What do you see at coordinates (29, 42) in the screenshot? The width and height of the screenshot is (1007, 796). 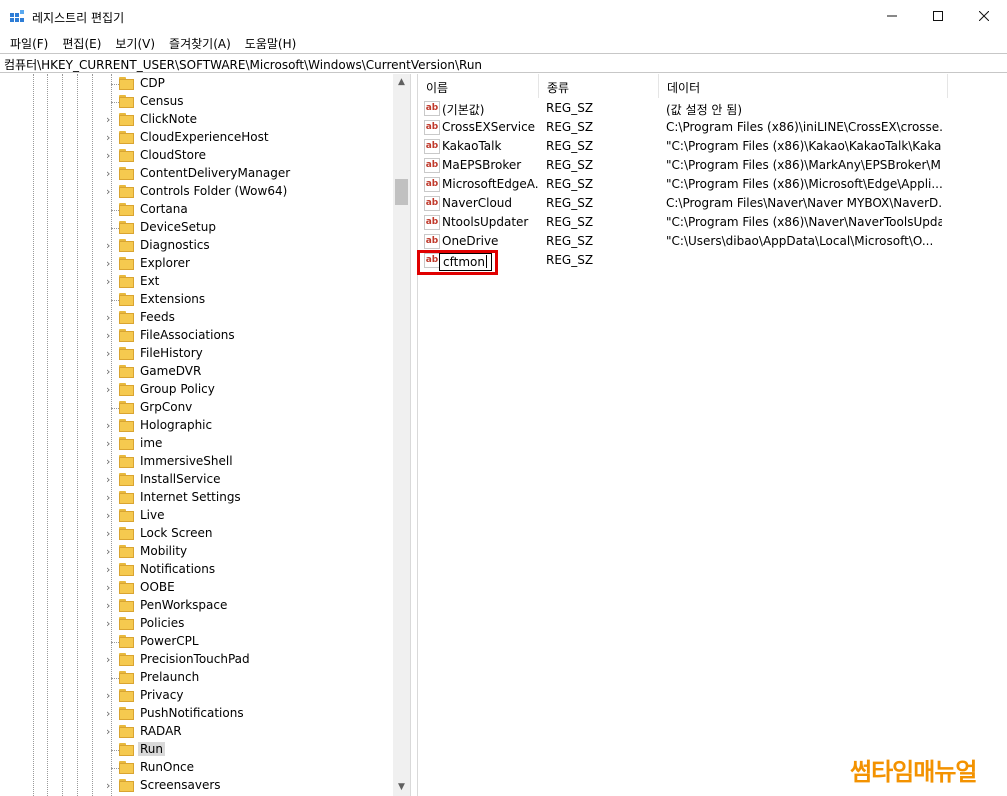 I see `menu-file: 파일(F)` at bounding box center [29, 42].